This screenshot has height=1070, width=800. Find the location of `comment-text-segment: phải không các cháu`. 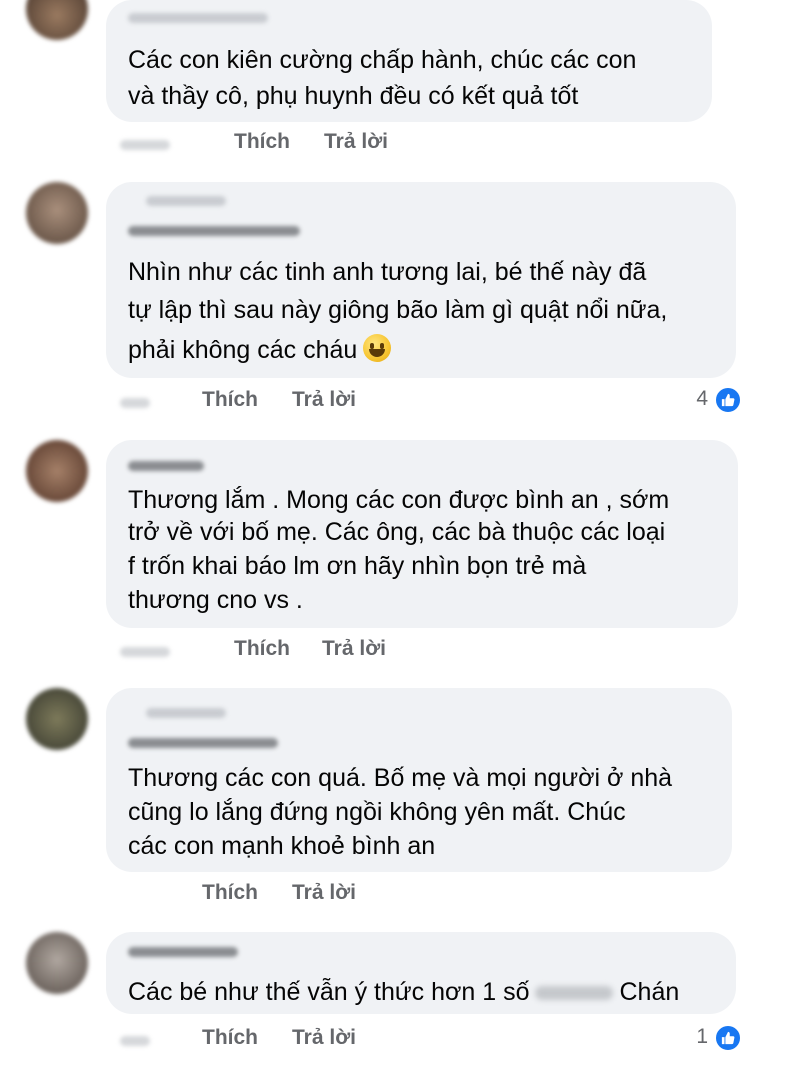

comment-text-segment: phải không các cháu is located at coordinates (243, 350).